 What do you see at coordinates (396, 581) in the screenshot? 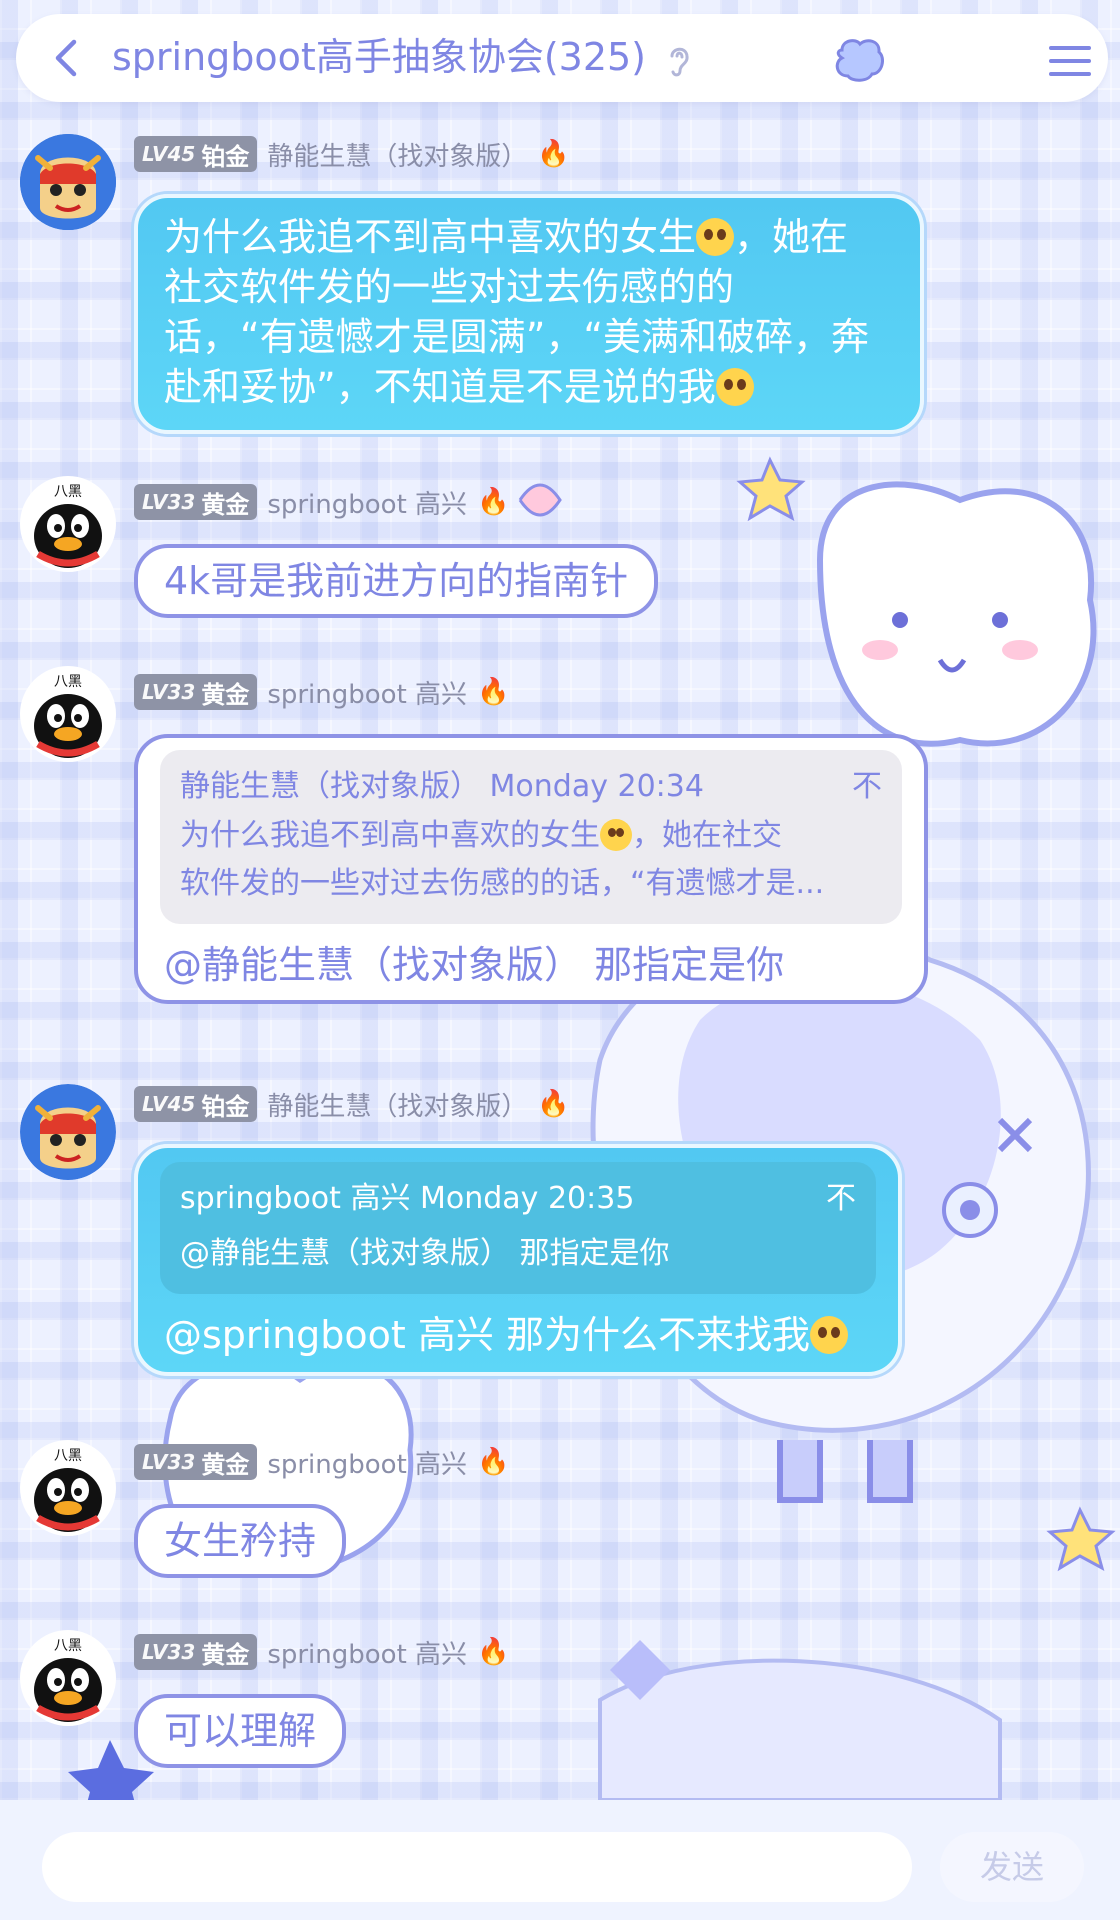
I see `message-bubble: 4k哥是我前进方向的指南针` at bounding box center [396, 581].